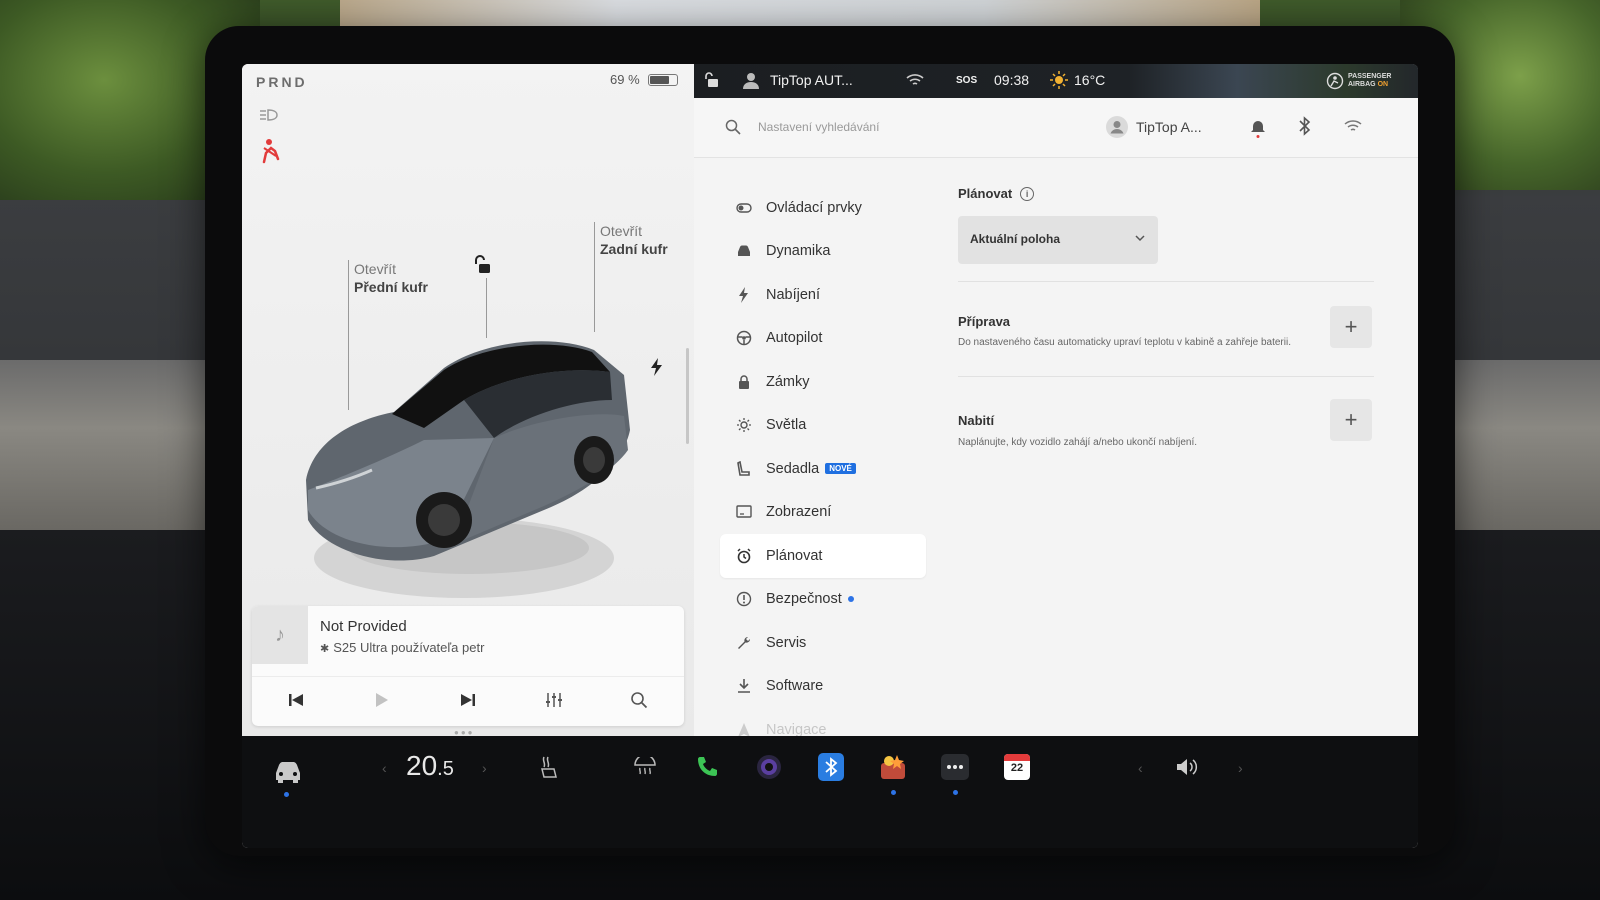  I want to click on search-icon, so click(733, 127).